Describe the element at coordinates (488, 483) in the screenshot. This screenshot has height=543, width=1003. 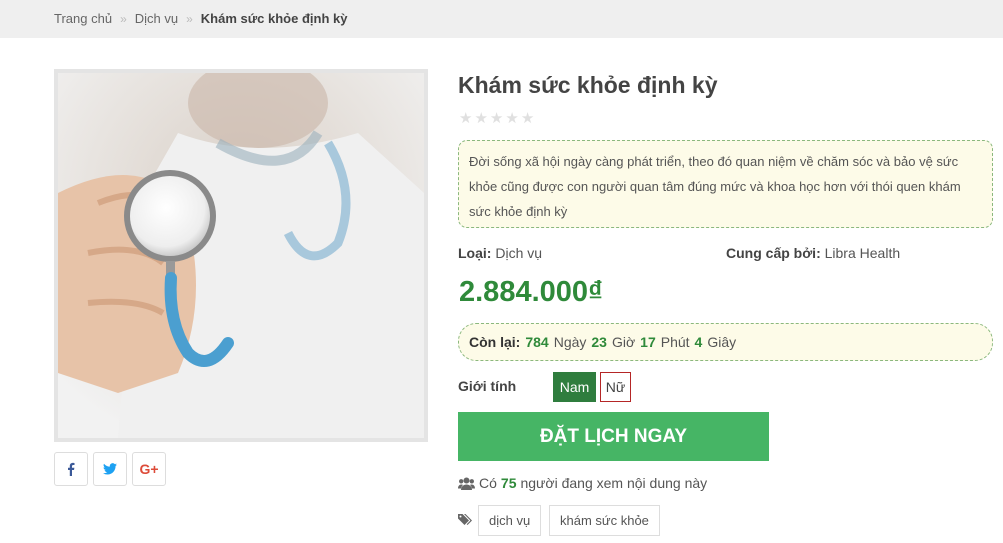
I see `viewers-prefix: Có` at that location.